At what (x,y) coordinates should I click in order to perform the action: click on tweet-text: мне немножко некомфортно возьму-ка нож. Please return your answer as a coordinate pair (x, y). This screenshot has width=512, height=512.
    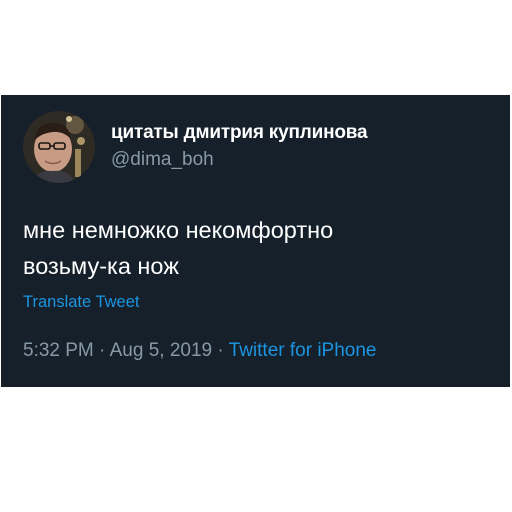
    Looking at the image, I should click on (258, 248).